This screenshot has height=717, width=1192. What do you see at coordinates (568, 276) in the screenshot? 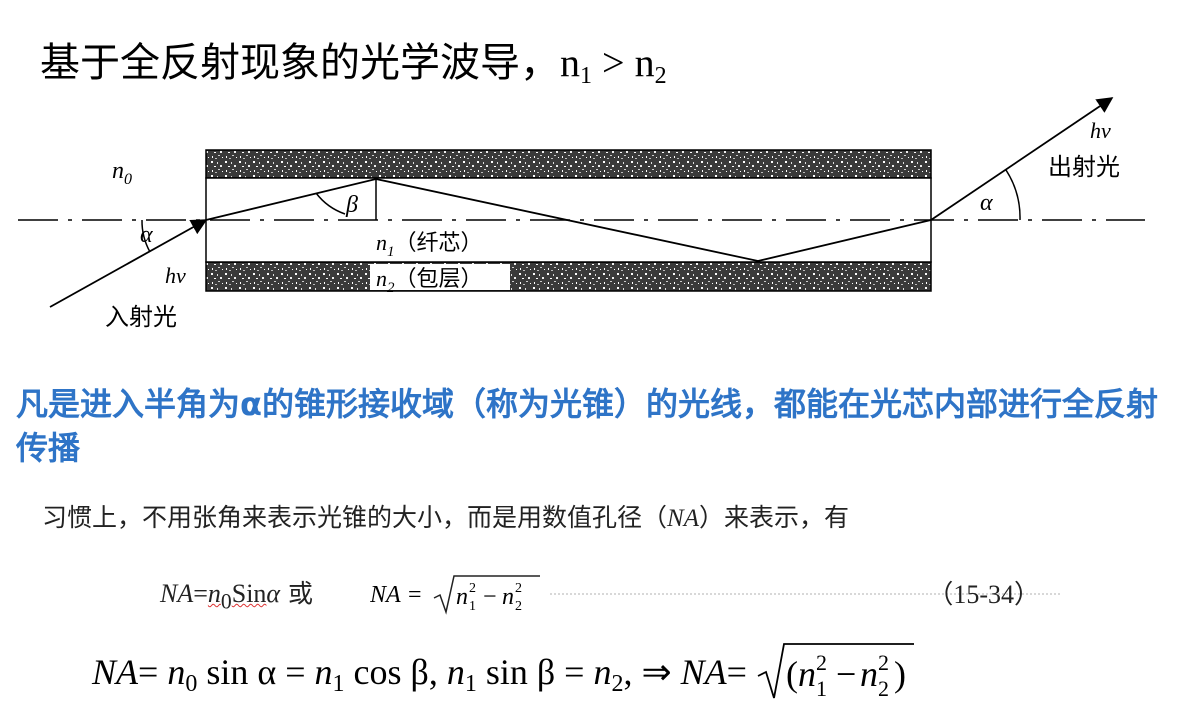
I see `cladding-bottom` at bounding box center [568, 276].